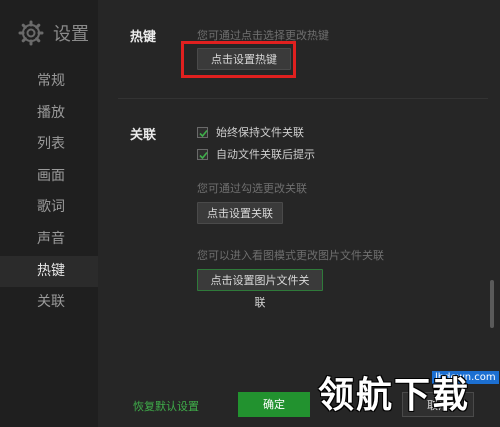 The image size is (500, 427). Describe the element at coordinates (49, 271) in the screenshot. I see `sidebar-item-hotkeys: 热键` at that location.